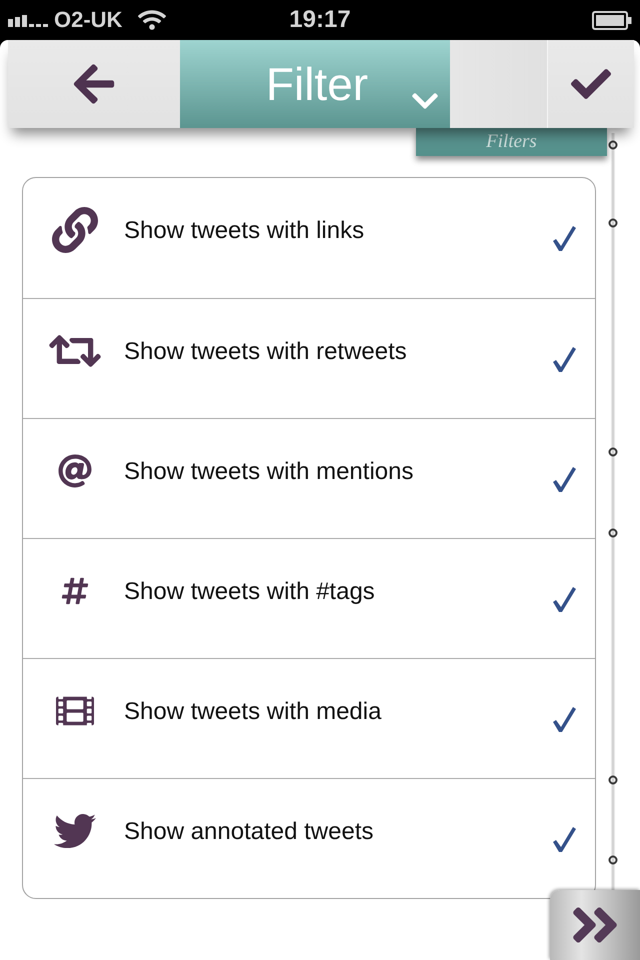 The height and width of the screenshot is (960, 640). Describe the element at coordinates (320, 20) in the screenshot. I see `clock-time: 19:17` at that location.